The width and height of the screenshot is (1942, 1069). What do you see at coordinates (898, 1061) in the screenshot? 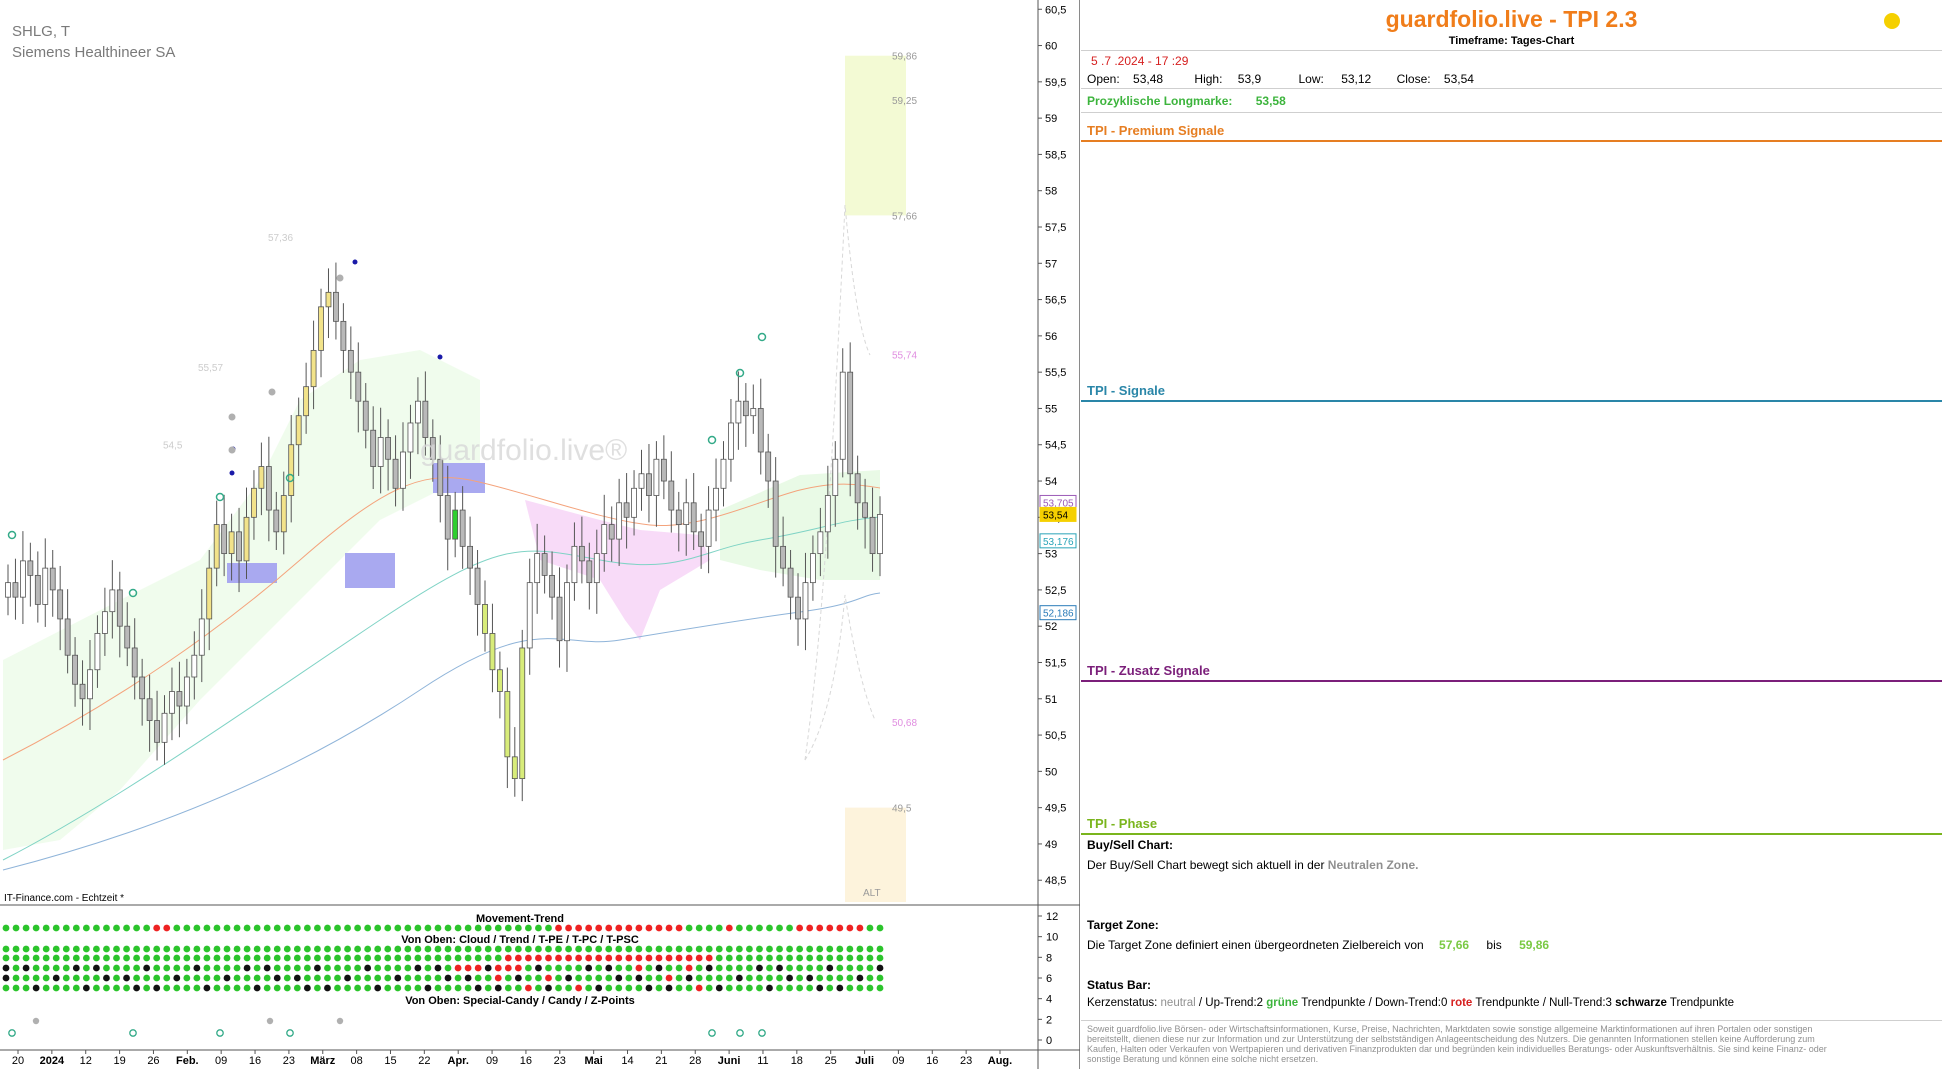
I see `x-tick-label: 09` at bounding box center [898, 1061].